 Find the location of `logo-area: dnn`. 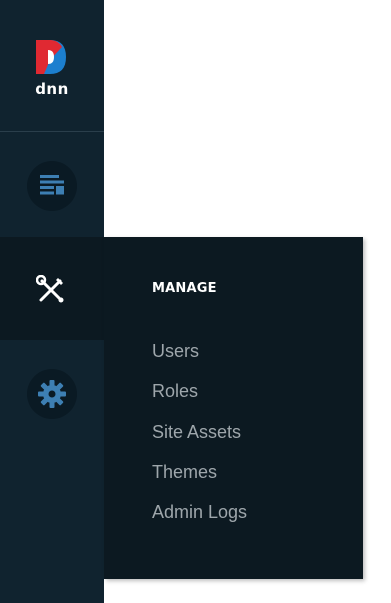

logo-area: dnn is located at coordinates (52, 66).